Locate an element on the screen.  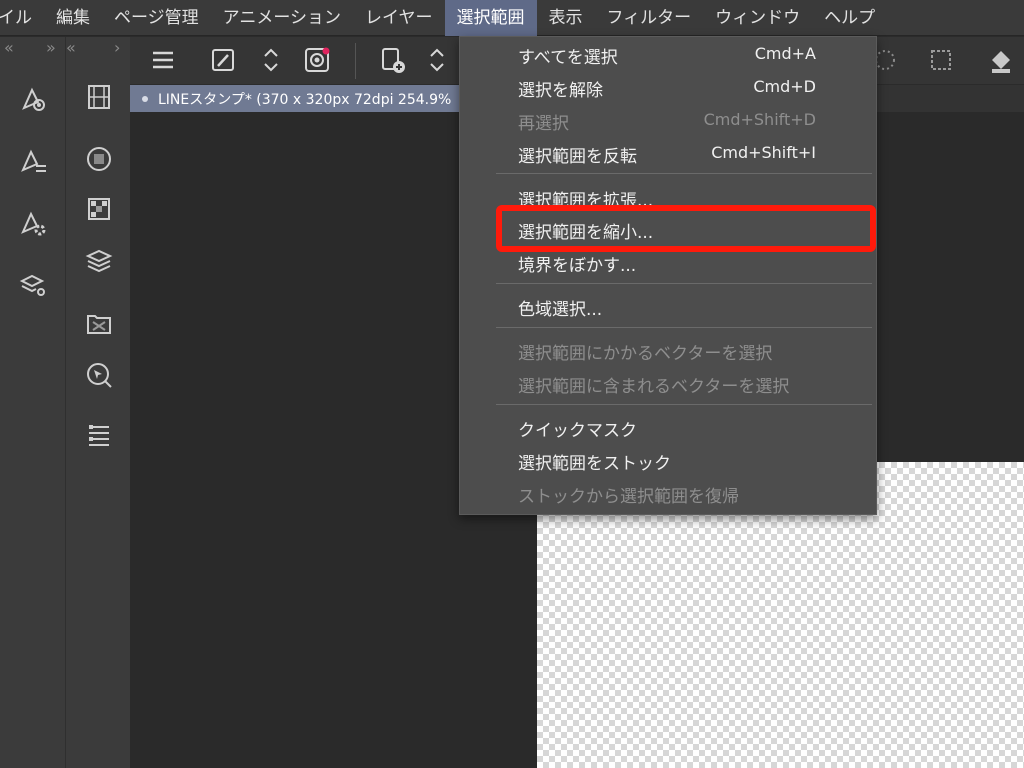
color-circle-icon is located at coordinates (99, 159).